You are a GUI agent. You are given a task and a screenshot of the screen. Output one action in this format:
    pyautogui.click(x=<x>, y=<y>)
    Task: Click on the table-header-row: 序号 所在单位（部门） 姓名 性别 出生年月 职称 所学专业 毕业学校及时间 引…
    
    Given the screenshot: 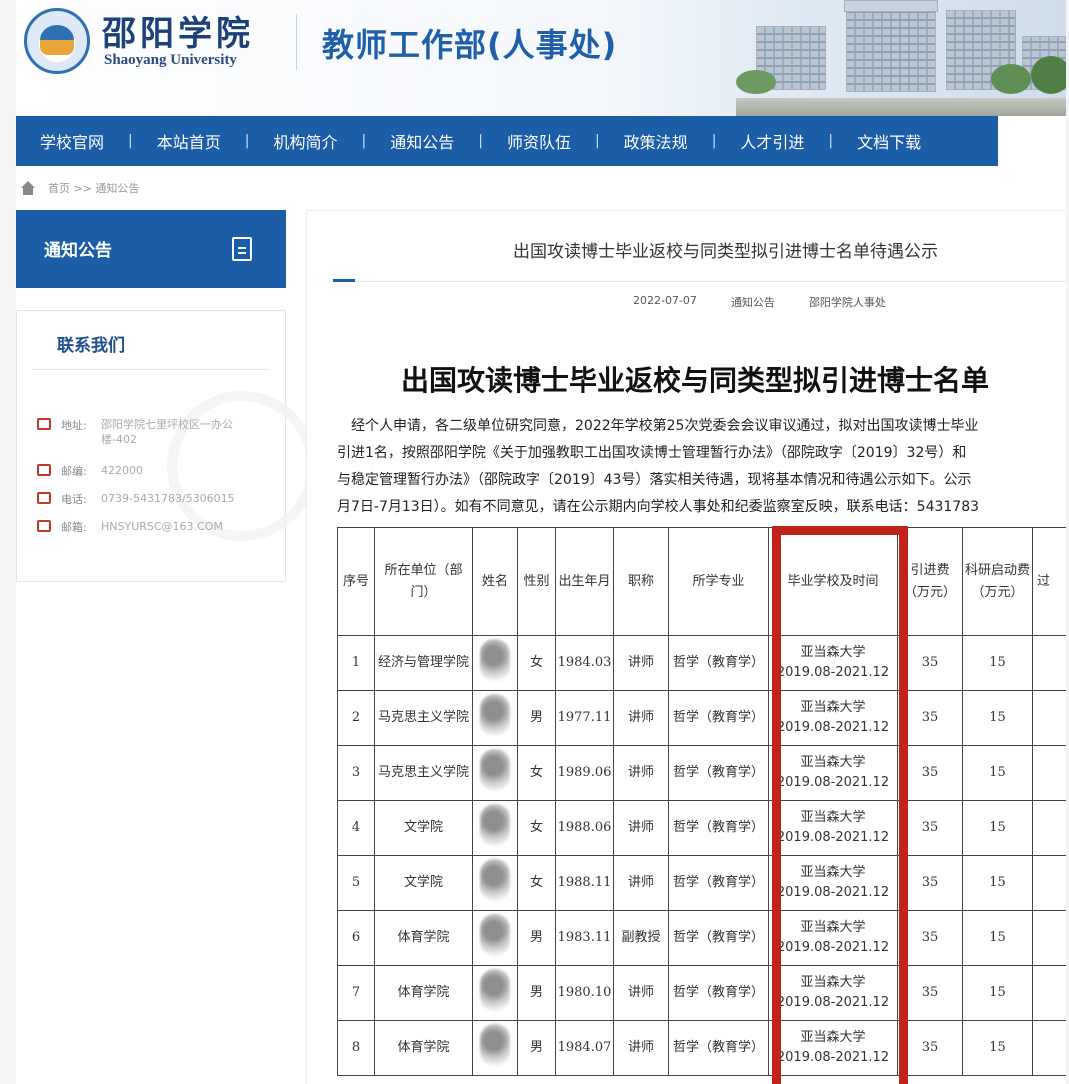 What is the action you would take?
    pyautogui.click(x=701, y=581)
    